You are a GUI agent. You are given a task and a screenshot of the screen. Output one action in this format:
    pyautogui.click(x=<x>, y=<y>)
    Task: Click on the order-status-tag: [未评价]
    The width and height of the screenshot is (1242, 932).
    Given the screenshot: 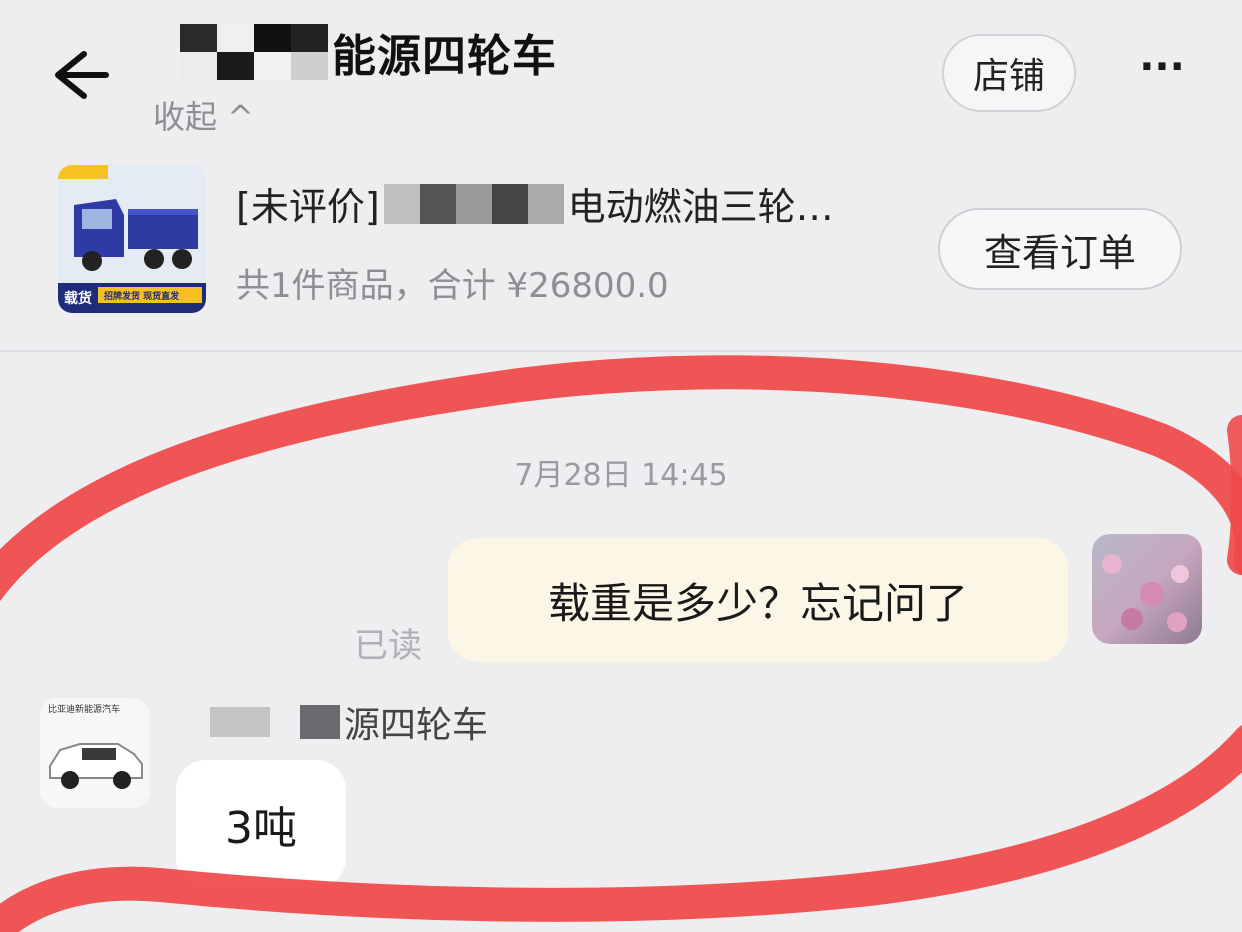 What is the action you would take?
    pyautogui.click(x=308, y=207)
    